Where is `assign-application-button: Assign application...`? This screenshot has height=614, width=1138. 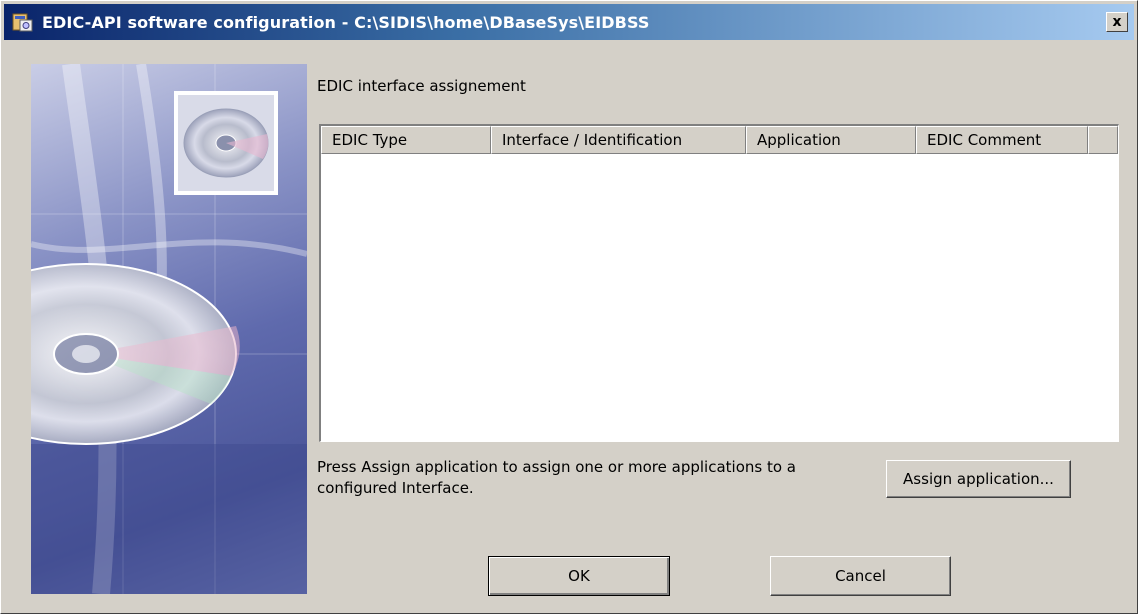
assign-application-button: Assign application... is located at coordinates (978, 479).